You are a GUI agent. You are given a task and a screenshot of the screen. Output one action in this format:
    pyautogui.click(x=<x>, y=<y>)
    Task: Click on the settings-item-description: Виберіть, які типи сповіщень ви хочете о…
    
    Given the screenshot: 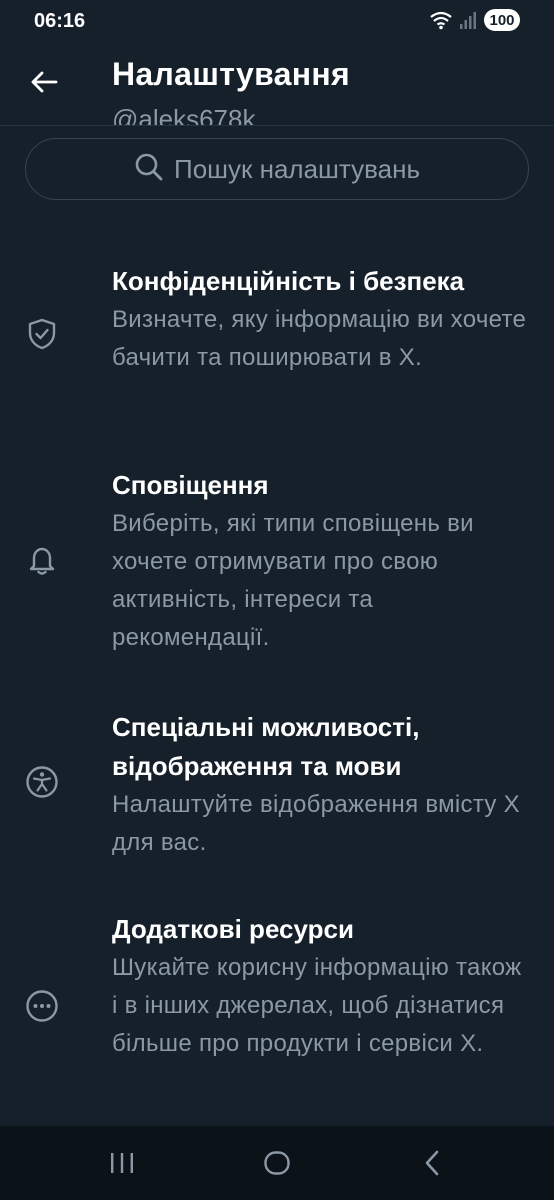 What is the action you would take?
    pyautogui.click(x=293, y=580)
    